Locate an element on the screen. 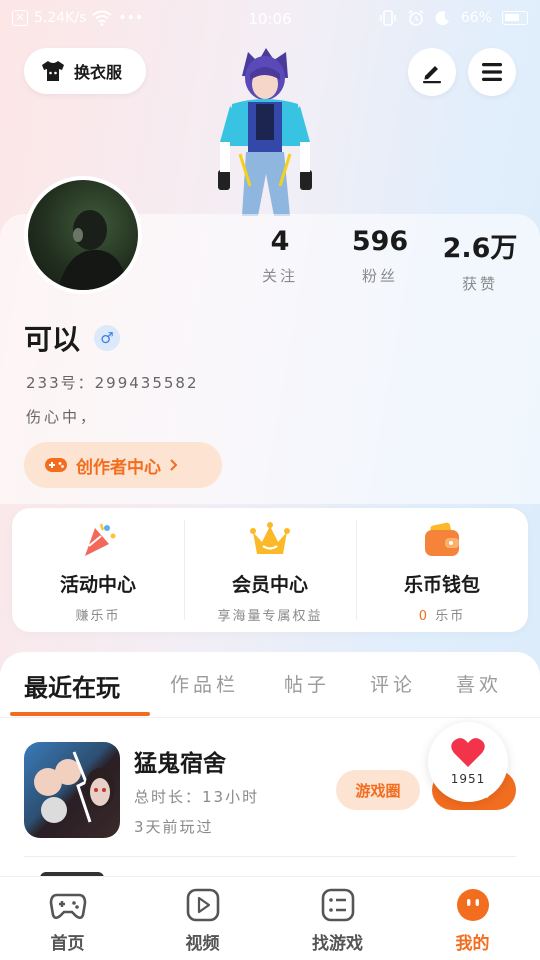  coin-balance: 0 is located at coordinates (424, 616).